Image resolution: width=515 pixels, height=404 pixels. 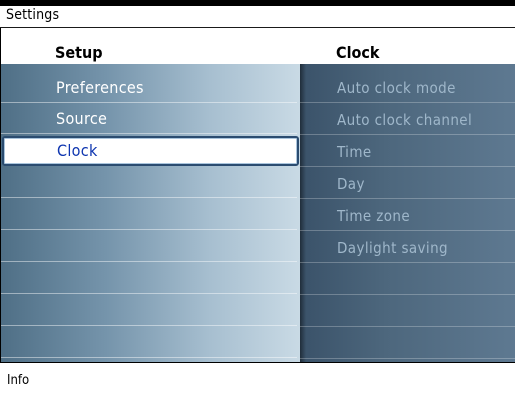 I want to click on submenu-item-label: Time, so click(x=354, y=152).